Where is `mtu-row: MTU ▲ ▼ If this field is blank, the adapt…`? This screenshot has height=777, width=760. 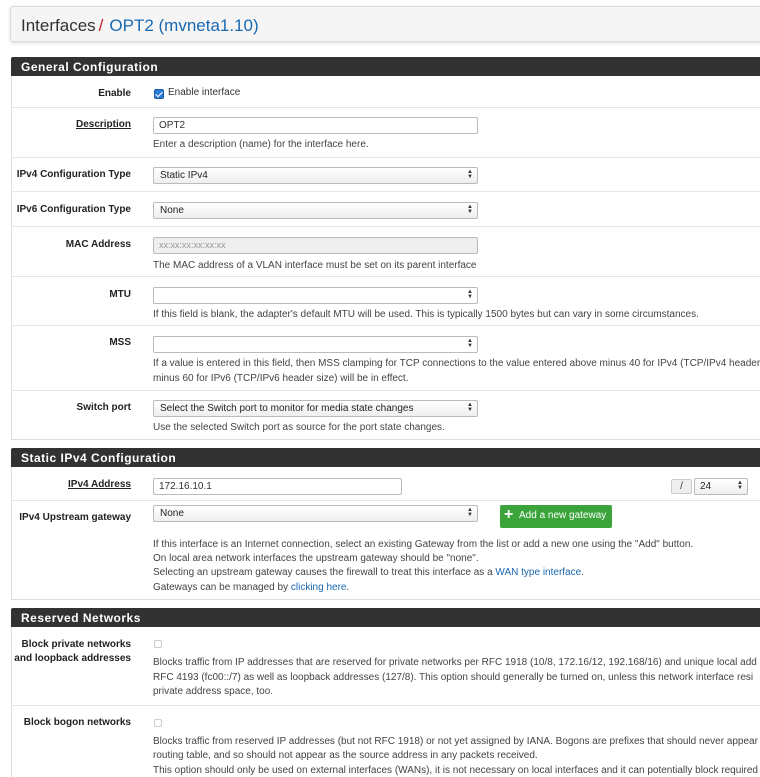 mtu-row: MTU ▲ ▼ If this field is blank, the adapt… is located at coordinates (385, 301).